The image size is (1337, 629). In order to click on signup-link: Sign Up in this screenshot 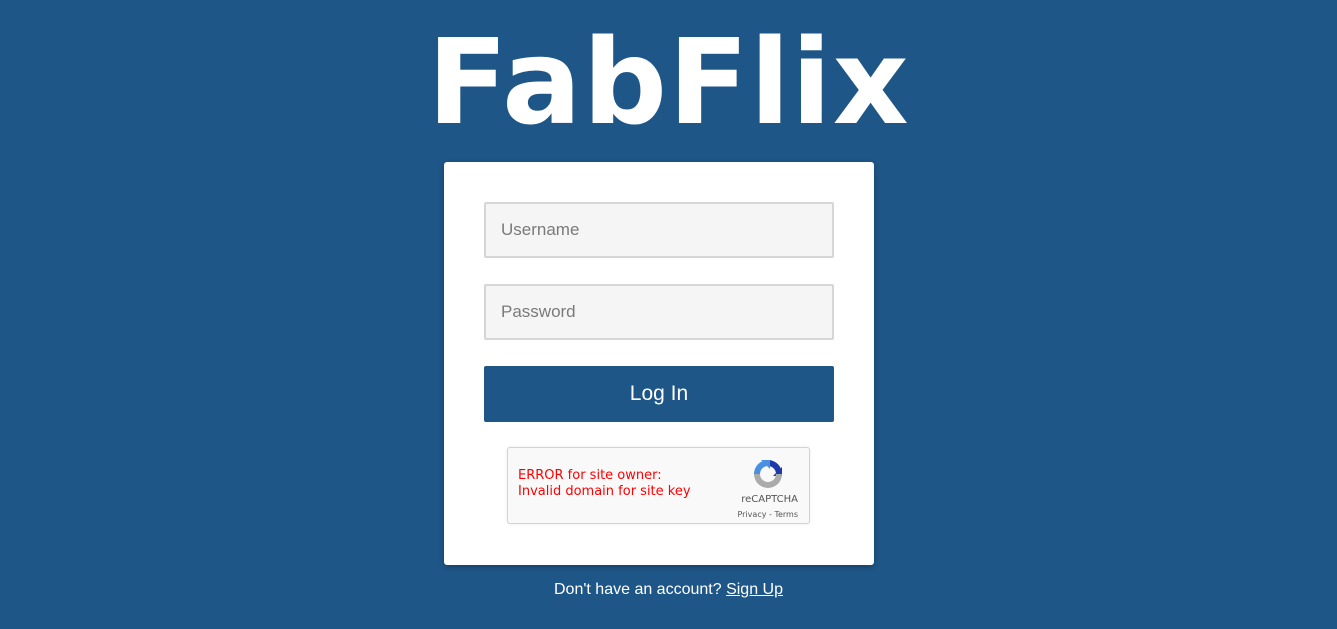, I will do `click(754, 589)`.